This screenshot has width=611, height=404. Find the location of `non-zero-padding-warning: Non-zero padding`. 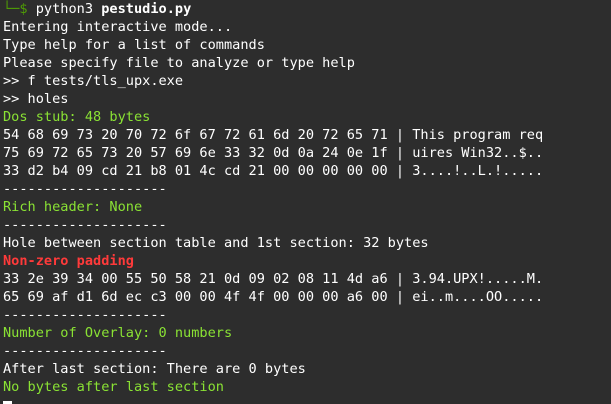

non-zero-padding-warning: Non-zero padding is located at coordinates (68, 261).